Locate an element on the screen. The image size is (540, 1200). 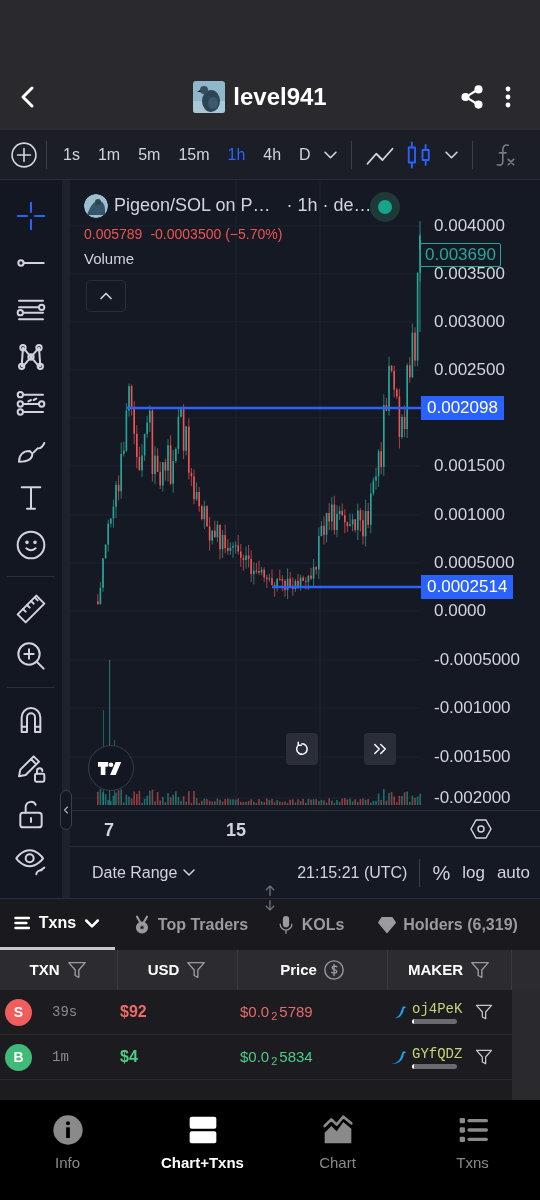
price-axis-label: -0.002000 is located at coordinates (472, 798).